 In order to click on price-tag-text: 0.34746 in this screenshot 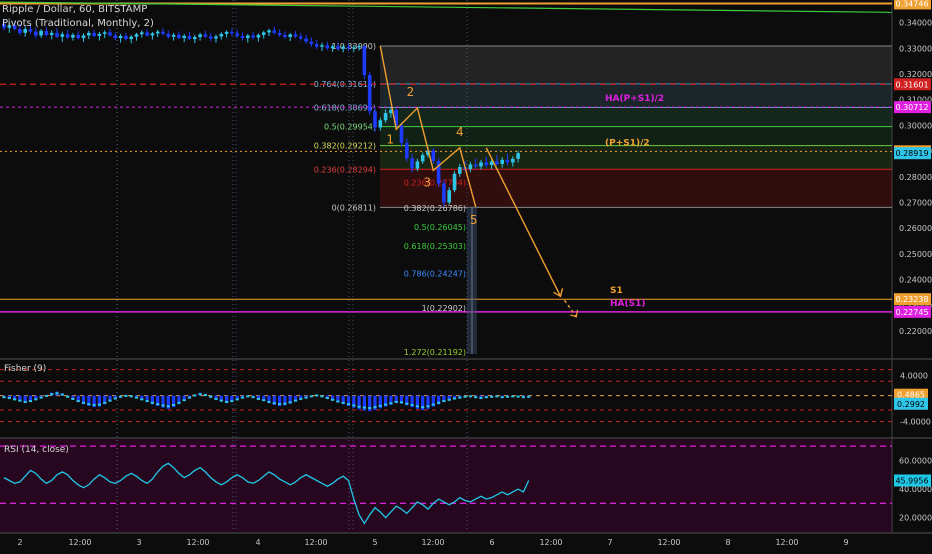, I will do `click(911, 4)`.